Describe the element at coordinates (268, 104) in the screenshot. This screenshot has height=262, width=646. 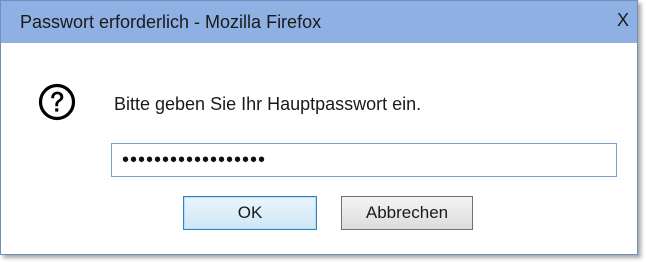
I see `dialog-message: Bitte geben Sie Ihr Hauptpasswort ein.` at that location.